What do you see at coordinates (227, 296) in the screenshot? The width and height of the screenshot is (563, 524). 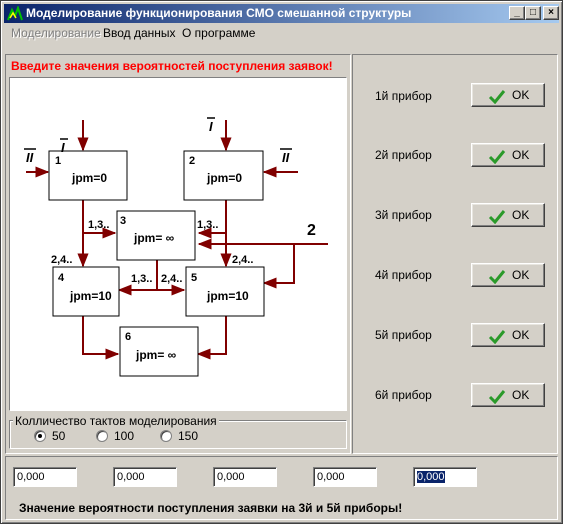 I see `node-label-5: jpm=10` at bounding box center [227, 296].